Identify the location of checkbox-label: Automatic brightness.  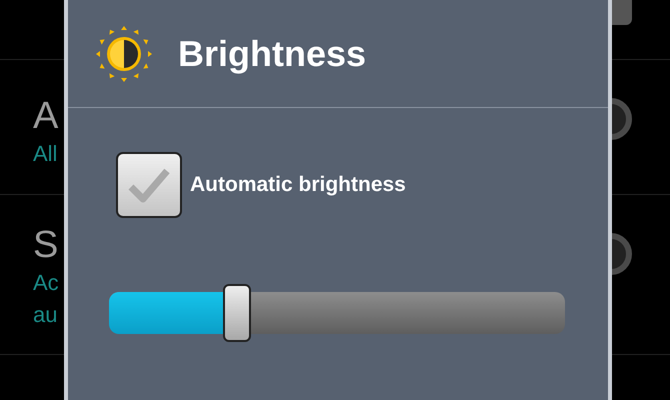
(298, 185).